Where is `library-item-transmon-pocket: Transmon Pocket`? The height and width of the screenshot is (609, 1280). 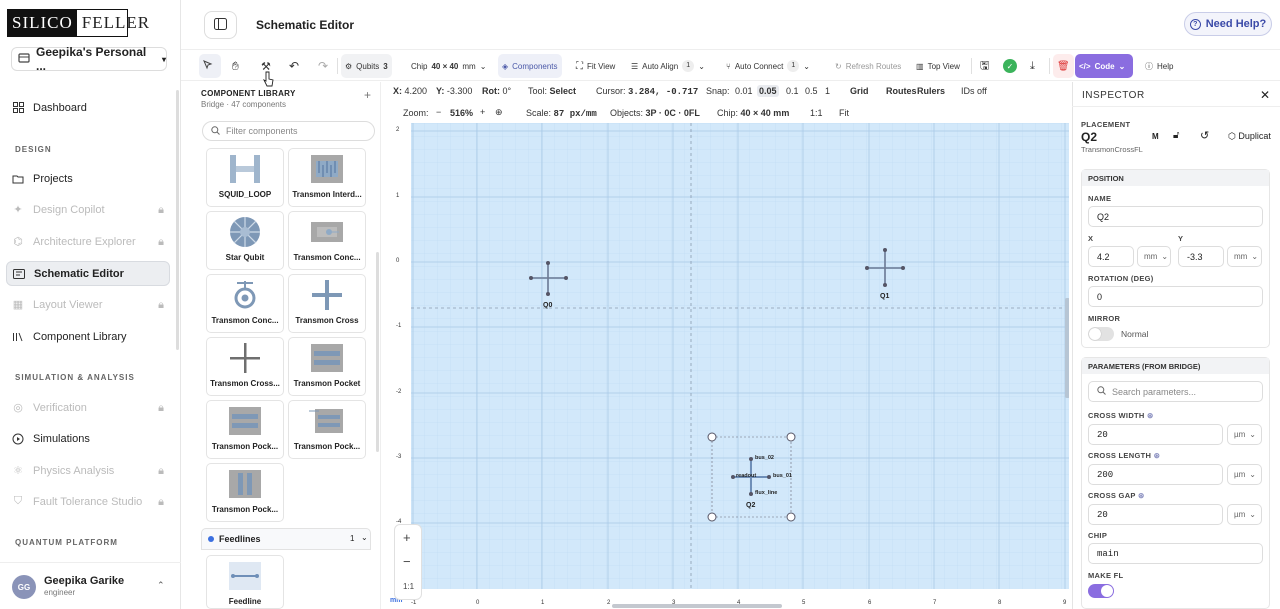 library-item-transmon-pocket: Transmon Pocket is located at coordinates (327, 366).